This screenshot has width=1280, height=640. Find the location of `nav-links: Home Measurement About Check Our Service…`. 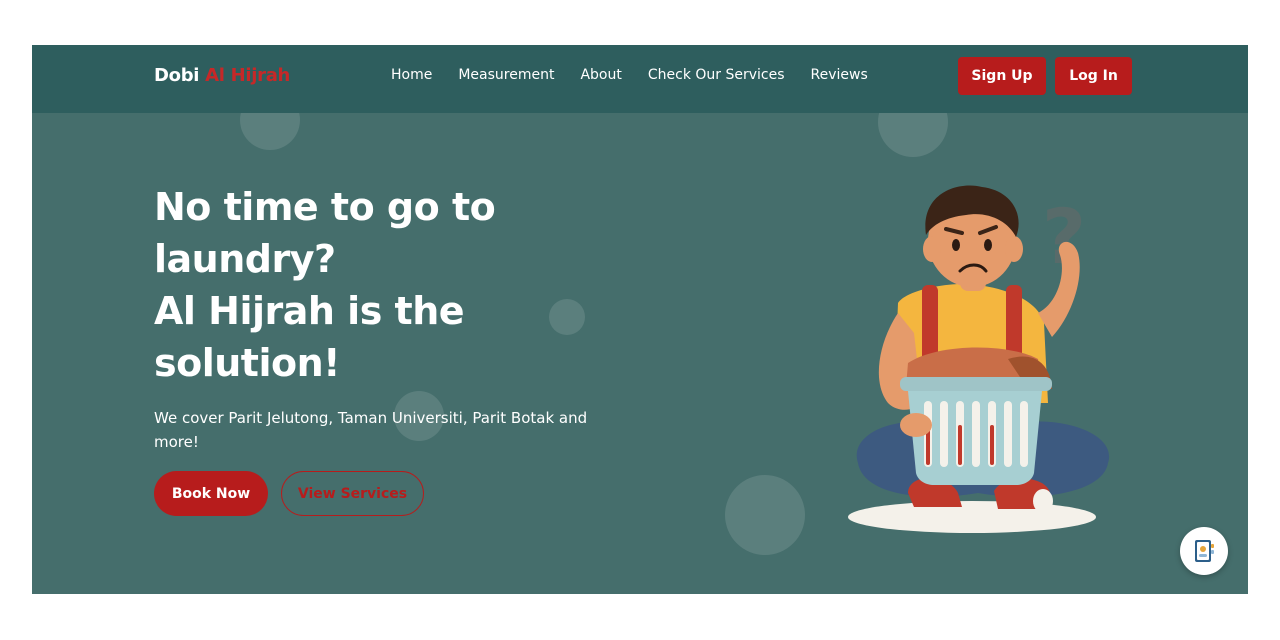

nav-links: Home Measurement About Check Our Service… is located at coordinates (642, 75).